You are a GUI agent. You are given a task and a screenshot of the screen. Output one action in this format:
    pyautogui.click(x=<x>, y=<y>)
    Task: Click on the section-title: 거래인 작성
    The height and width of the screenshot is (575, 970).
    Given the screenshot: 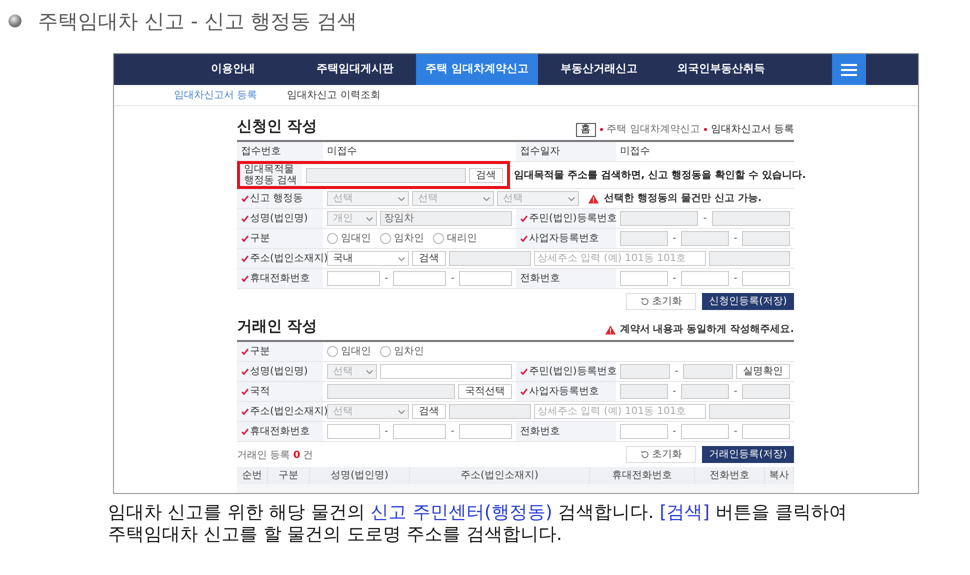 What is the action you would take?
    pyautogui.click(x=277, y=326)
    